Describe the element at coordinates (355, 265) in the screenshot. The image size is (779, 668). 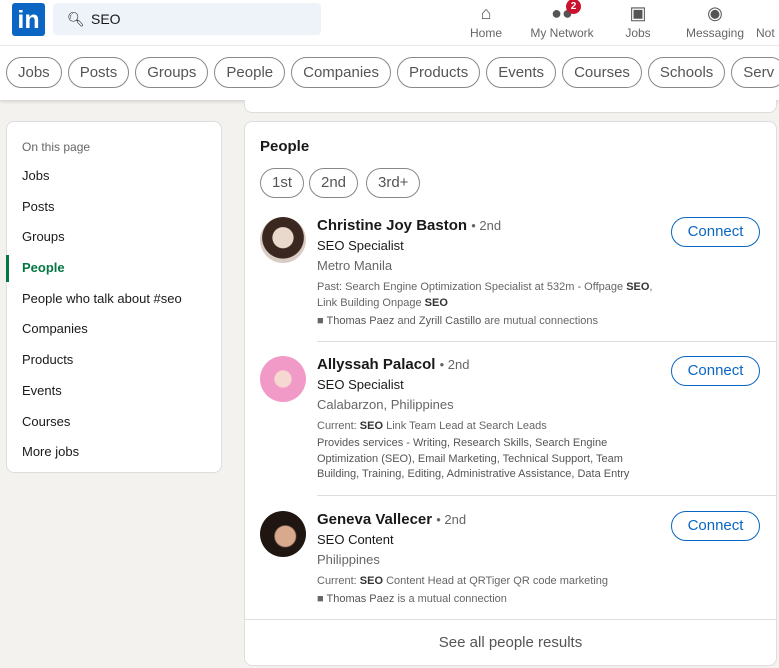
I see `person-location: Metro Manila` at that location.